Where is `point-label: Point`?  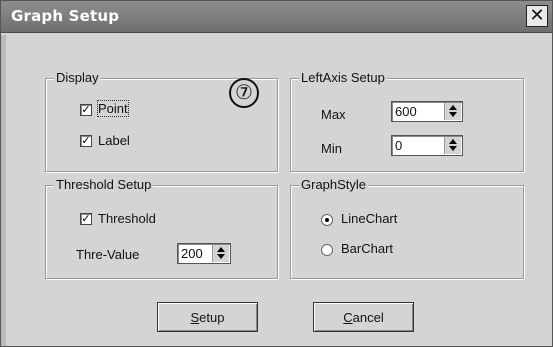
point-label: Point is located at coordinates (113, 108).